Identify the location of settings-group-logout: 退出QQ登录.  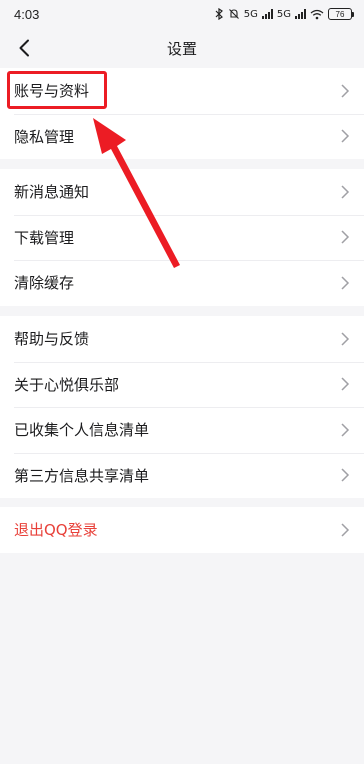
(182, 530).